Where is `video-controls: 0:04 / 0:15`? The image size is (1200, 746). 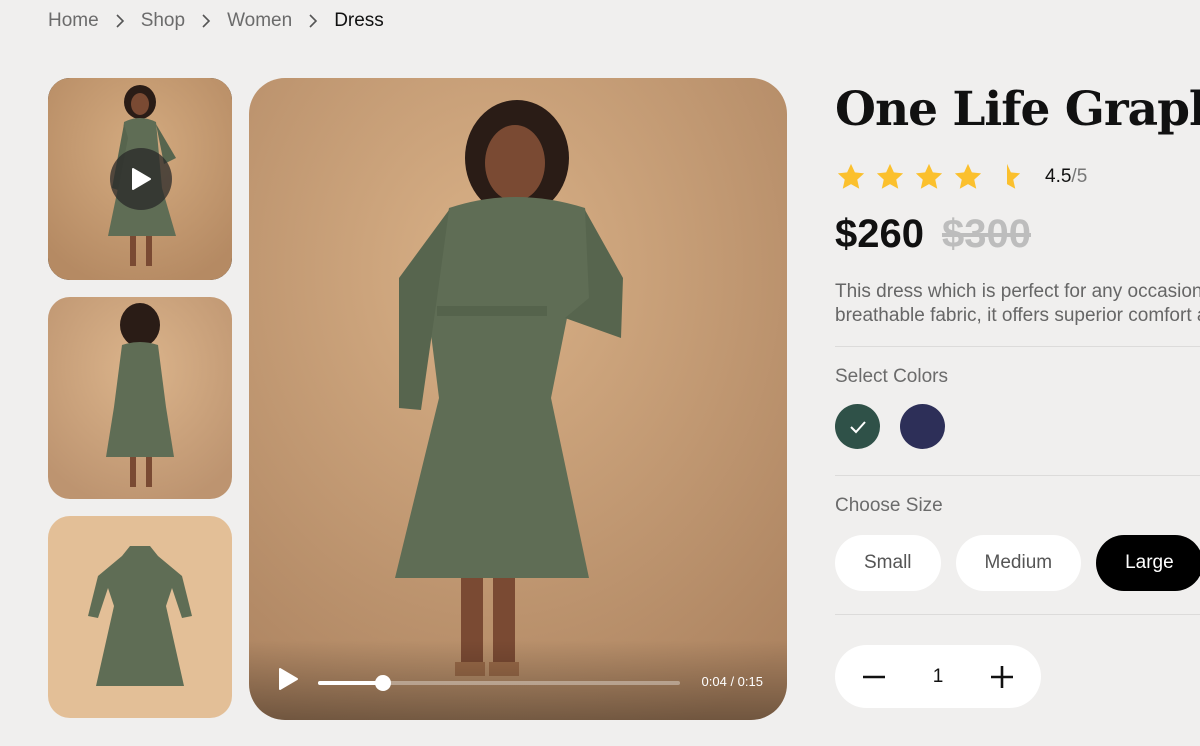
video-controls: 0:04 / 0:15 is located at coordinates (518, 680).